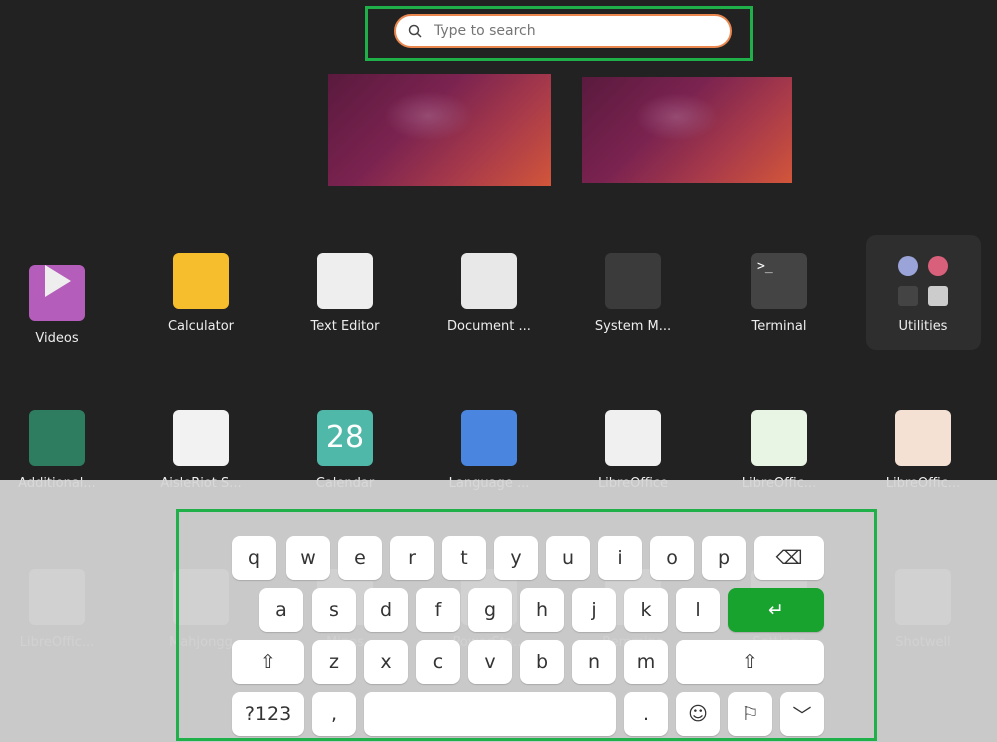 This screenshot has width=997, height=742. I want to click on key-a: a, so click(281, 610).